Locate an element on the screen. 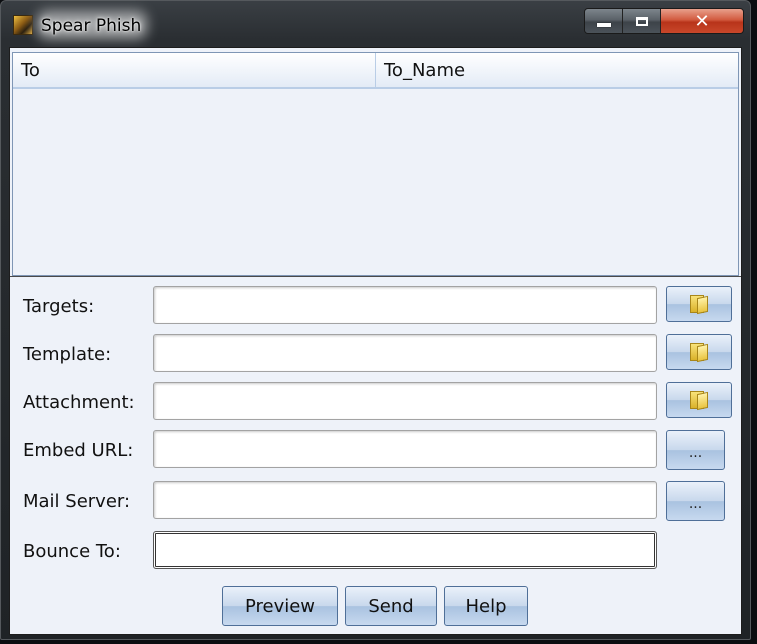 This screenshot has width=757, height=644. divider is located at coordinates (375, 276).